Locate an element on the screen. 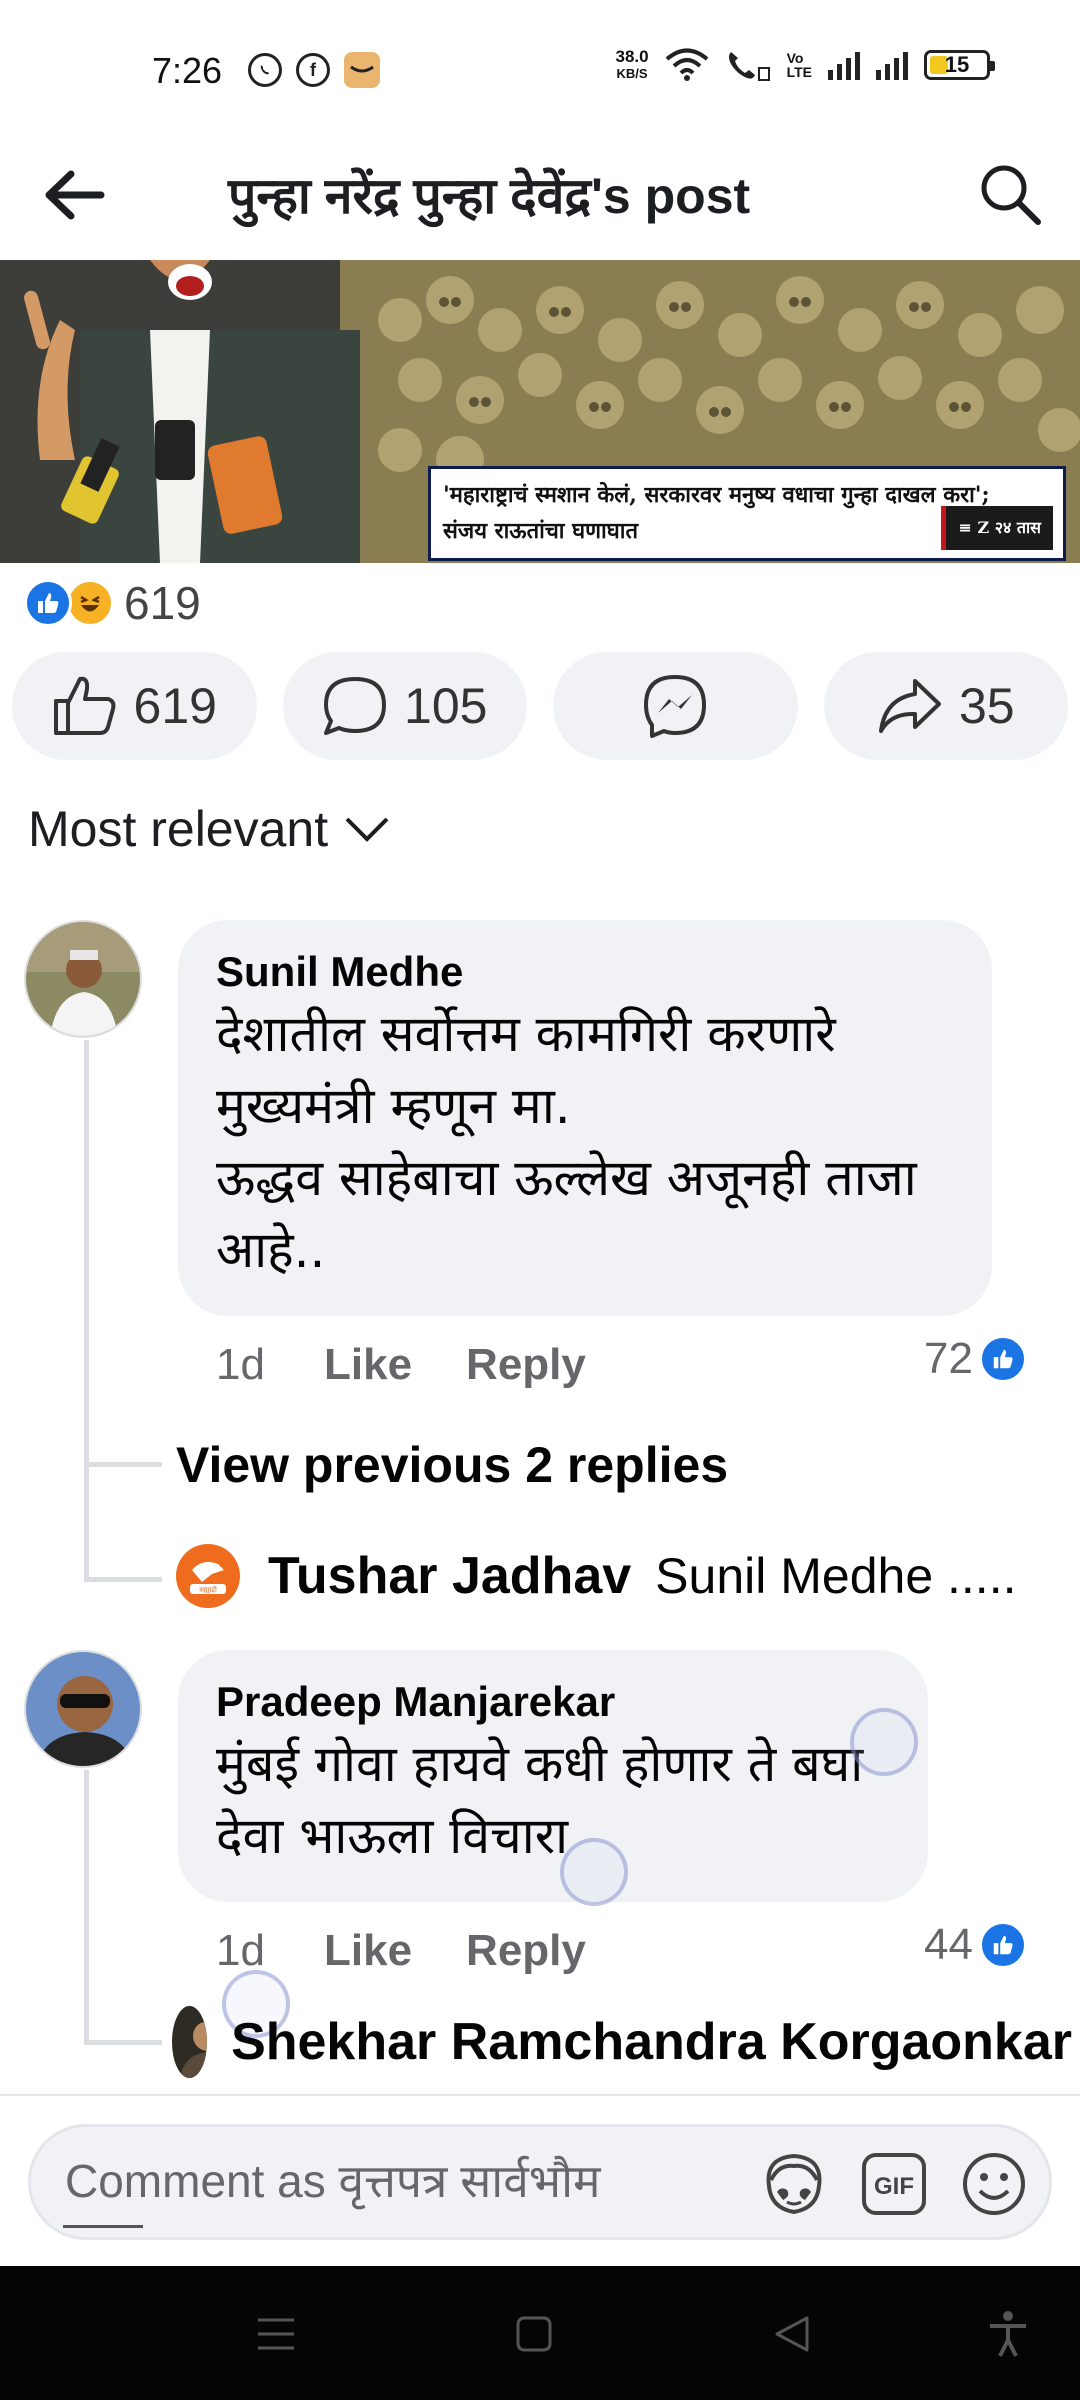 The height and width of the screenshot is (2400, 1080). gif-label: GIF is located at coordinates (894, 2186).